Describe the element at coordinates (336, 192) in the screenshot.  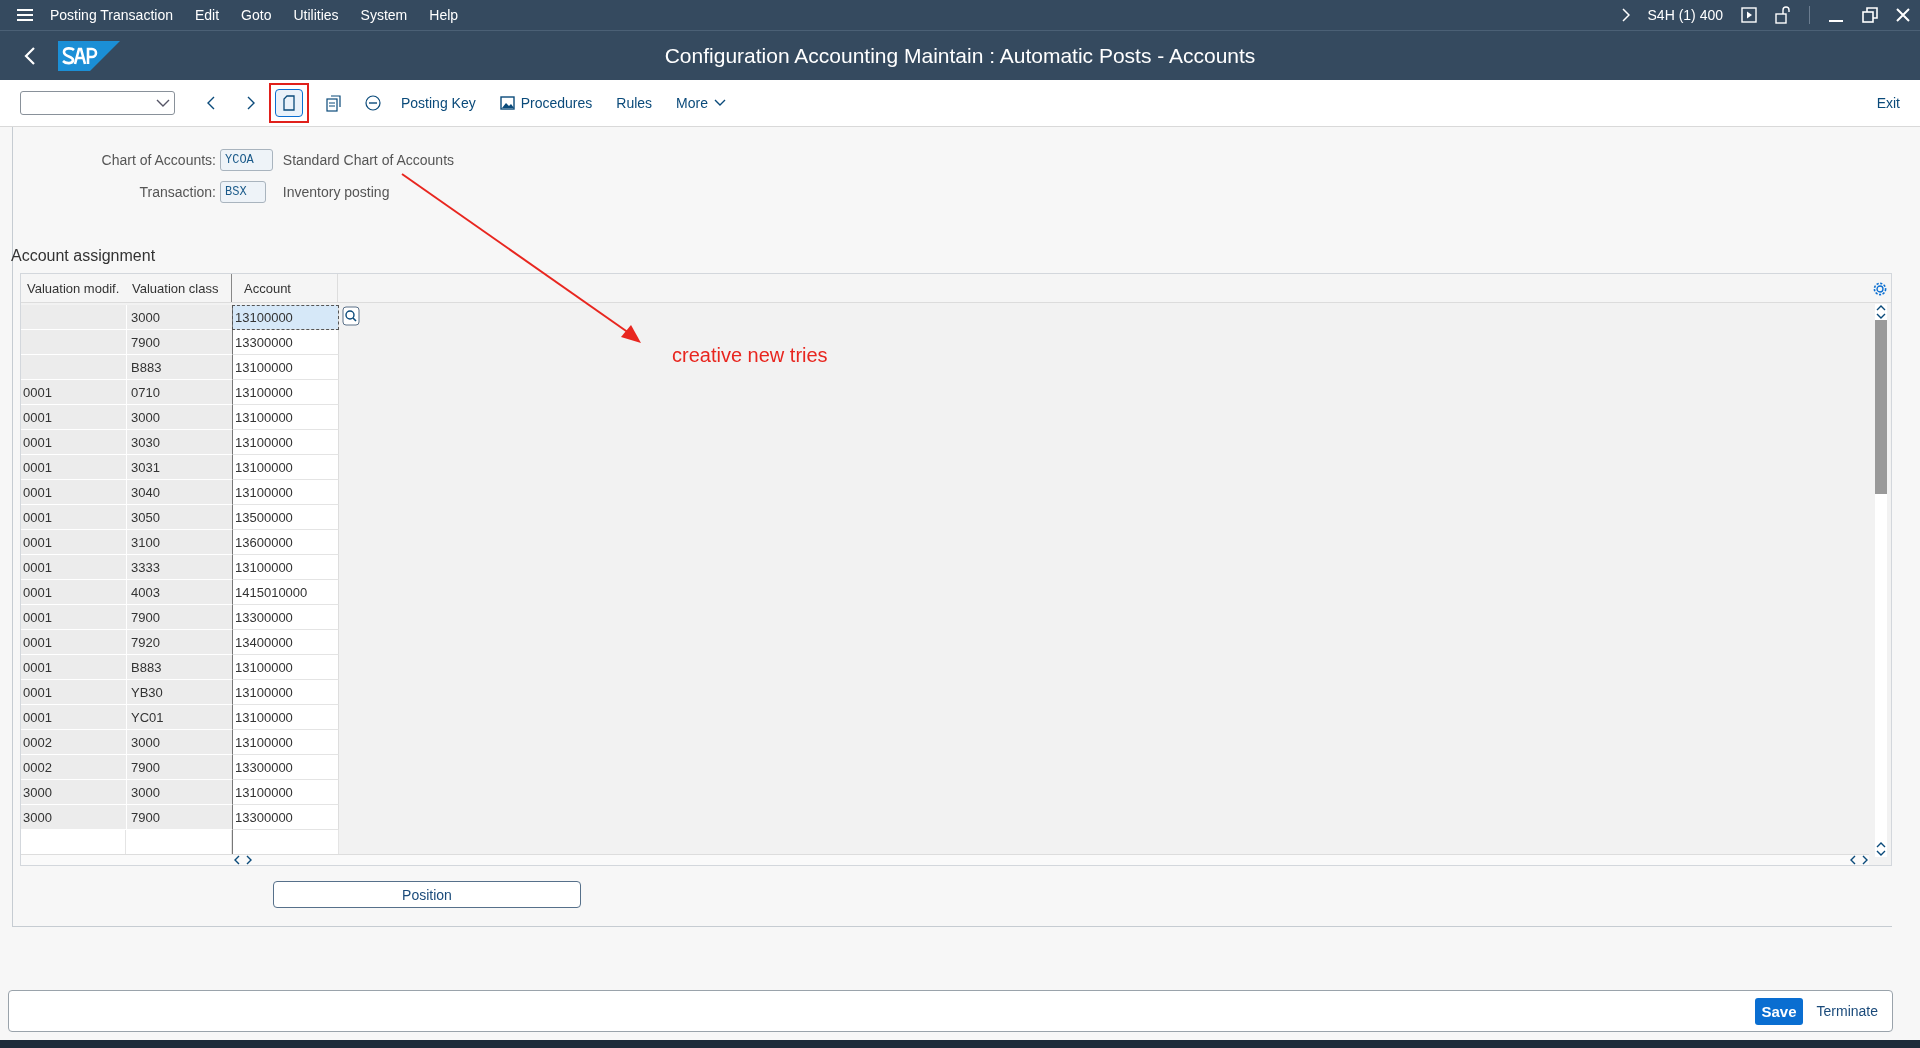
I see `field-description: Inventory posting` at that location.